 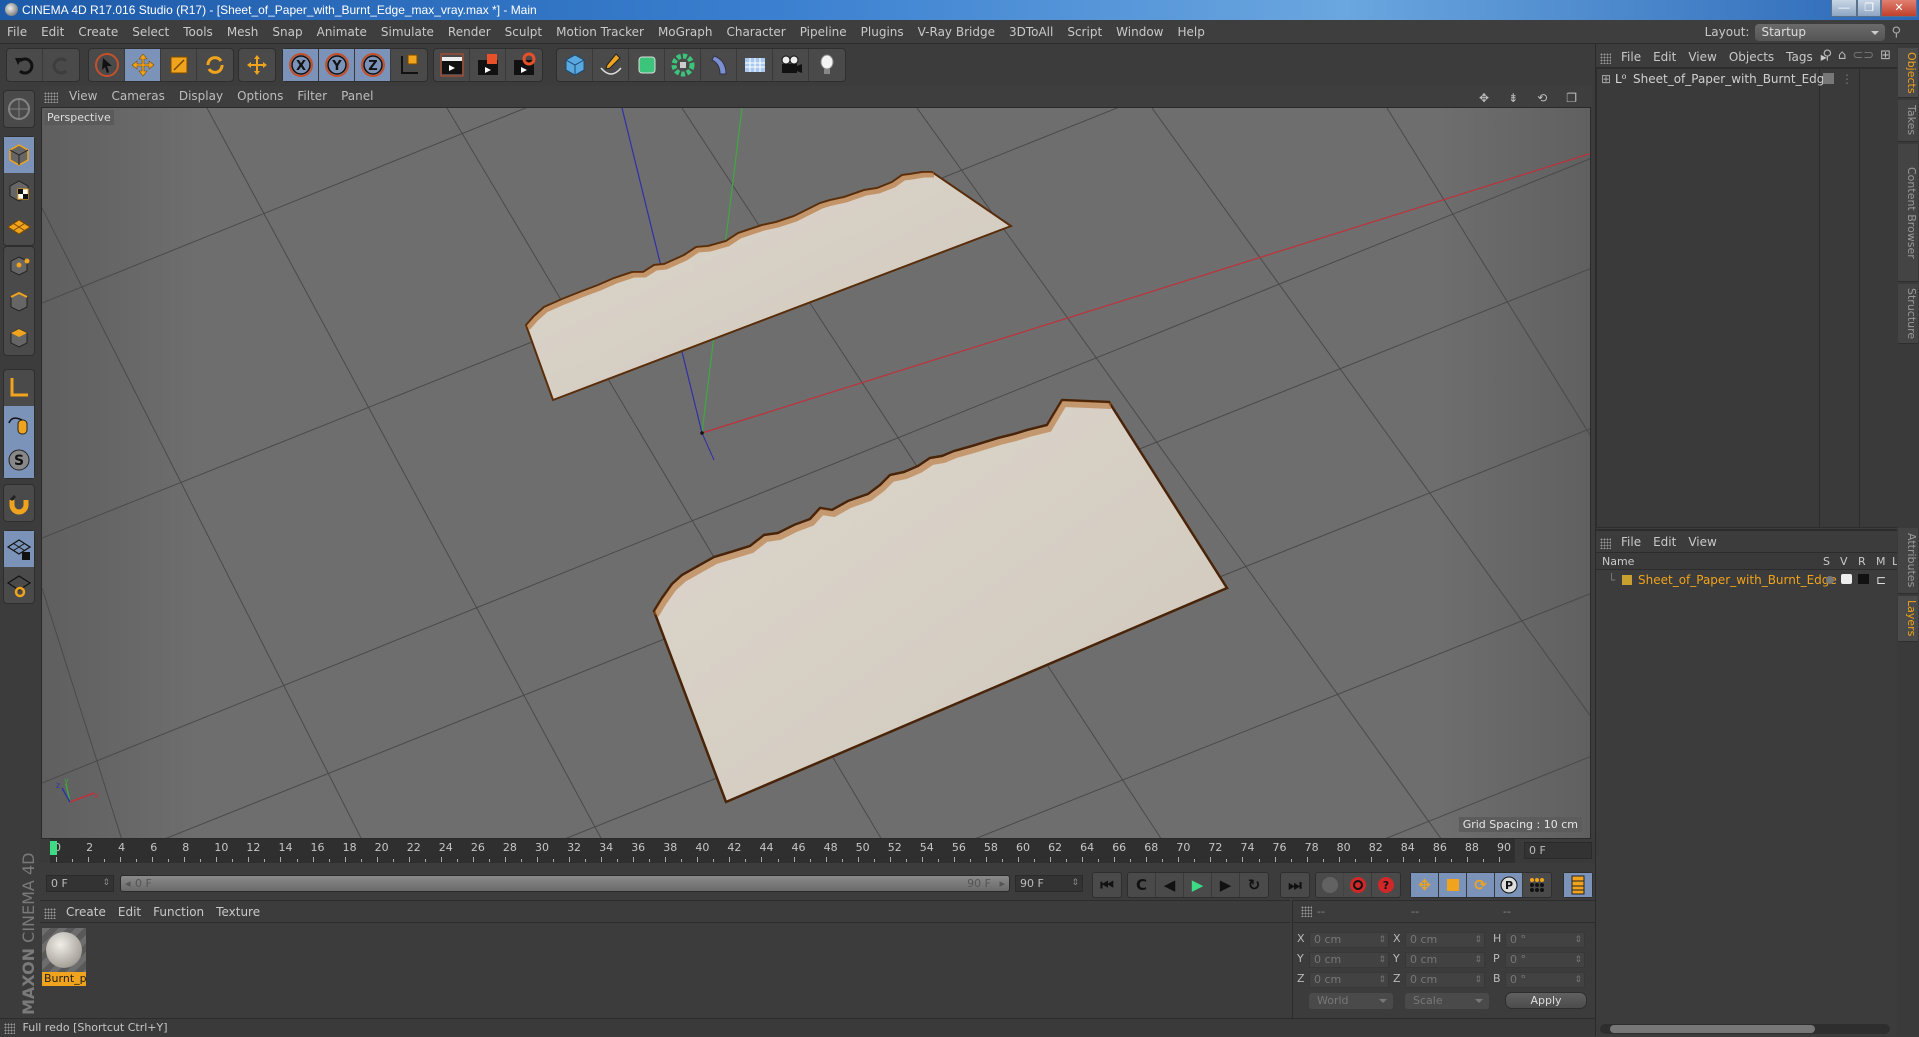 What do you see at coordinates (129, 912) in the screenshot?
I see `material-menu-edit: Edit` at bounding box center [129, 912].